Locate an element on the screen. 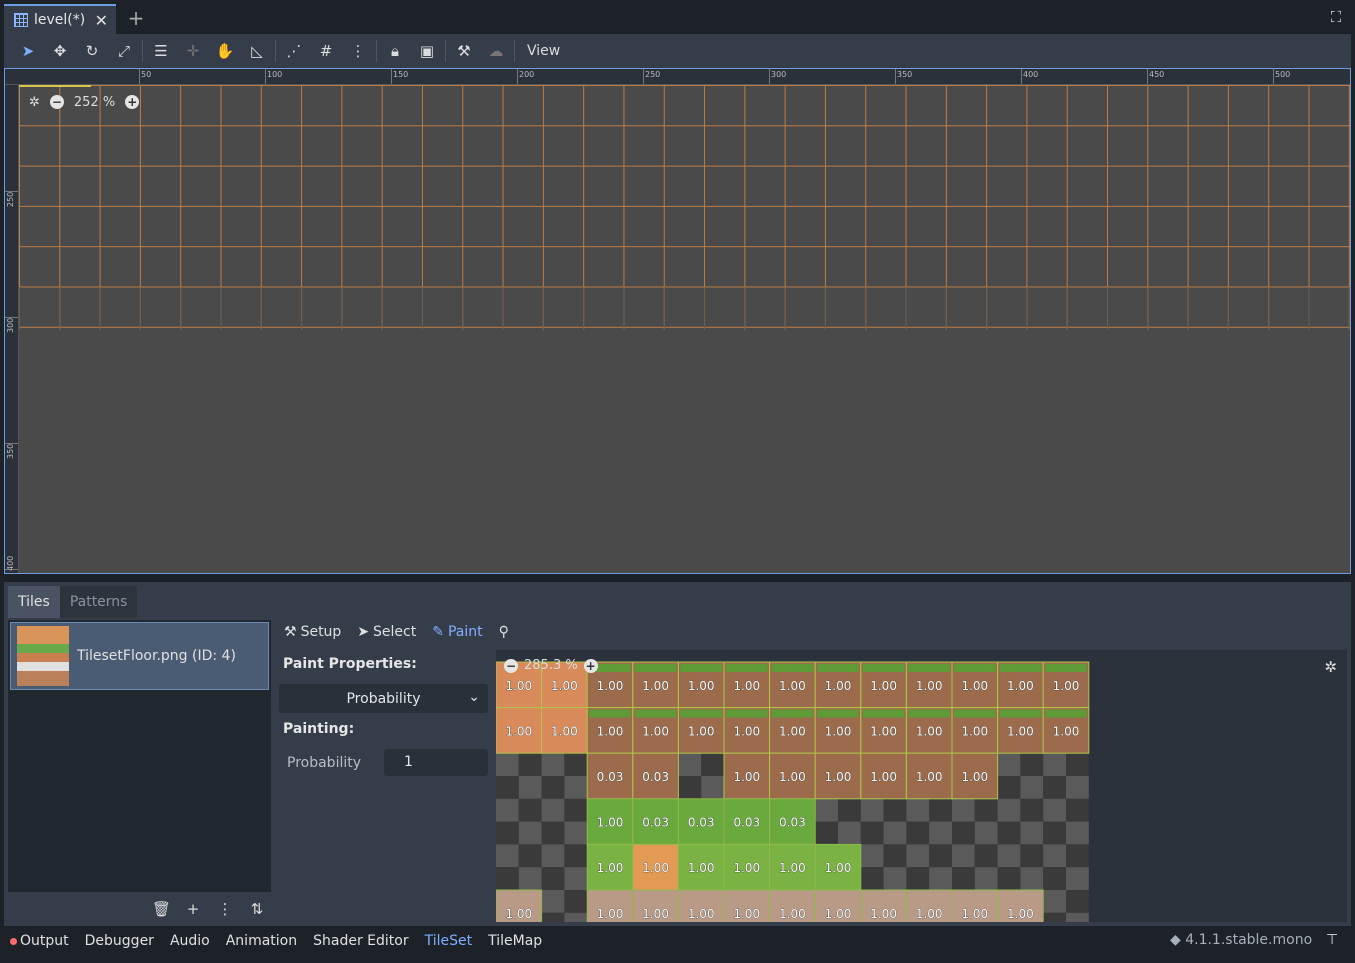 The height and width of the screenshot is (963, 1355). ruler-label: 200 is located at coordinates (527, 74).